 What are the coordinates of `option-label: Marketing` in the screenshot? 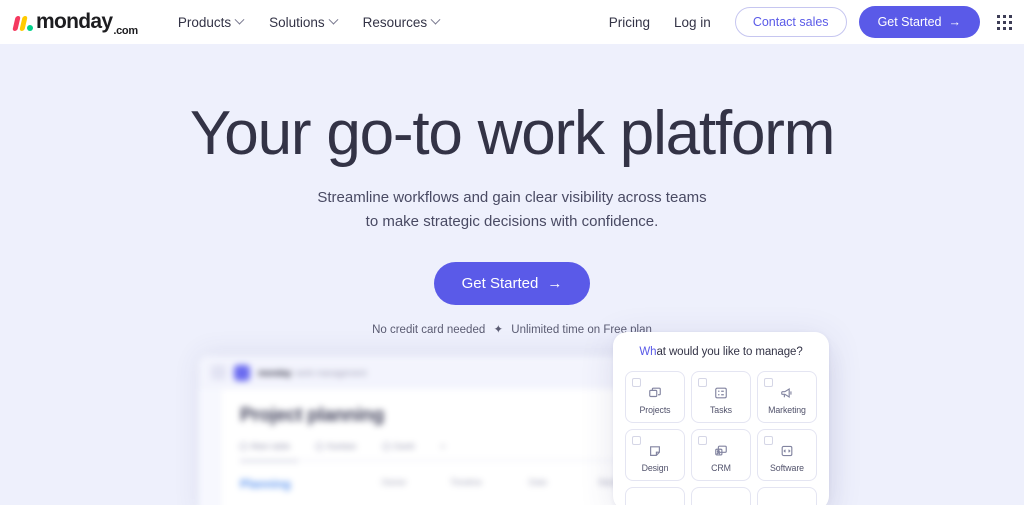 It's located at (787, 410).